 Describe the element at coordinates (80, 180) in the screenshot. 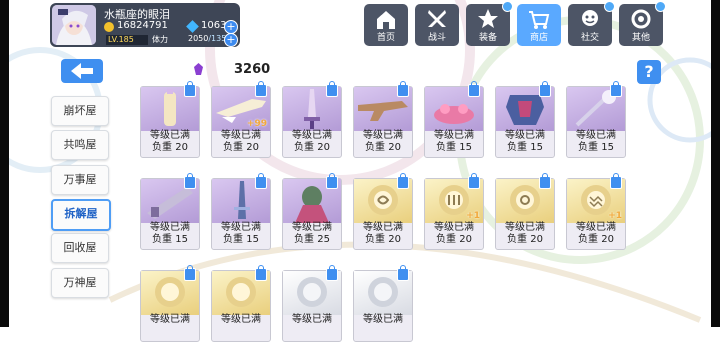

I see `sidebar-item-general-shop: 万事屋` at that location.